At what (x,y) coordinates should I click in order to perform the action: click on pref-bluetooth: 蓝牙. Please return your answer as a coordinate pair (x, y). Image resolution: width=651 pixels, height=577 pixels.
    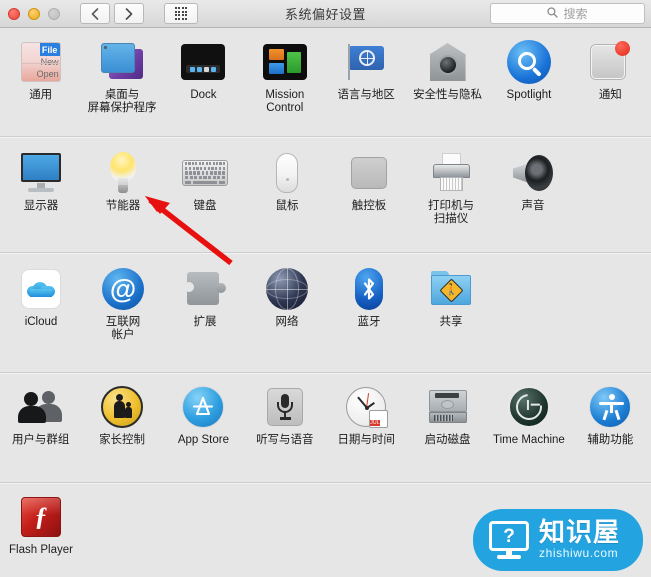
    Looking at the image, I should click on (369, 303).